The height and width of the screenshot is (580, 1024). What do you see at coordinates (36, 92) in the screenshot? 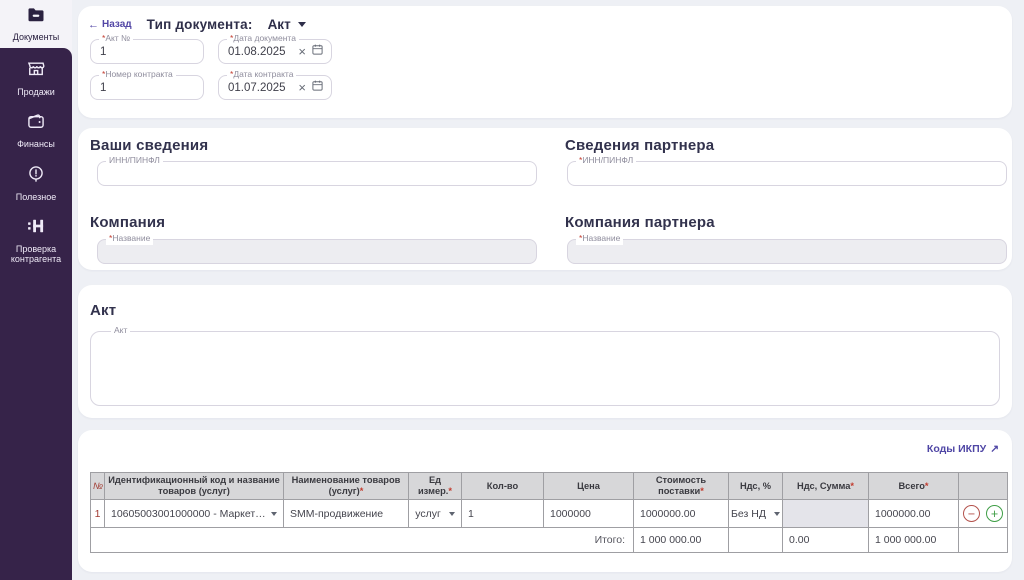
I see `sidebar-item-label: Продажи` at bounding box center [36, 92].